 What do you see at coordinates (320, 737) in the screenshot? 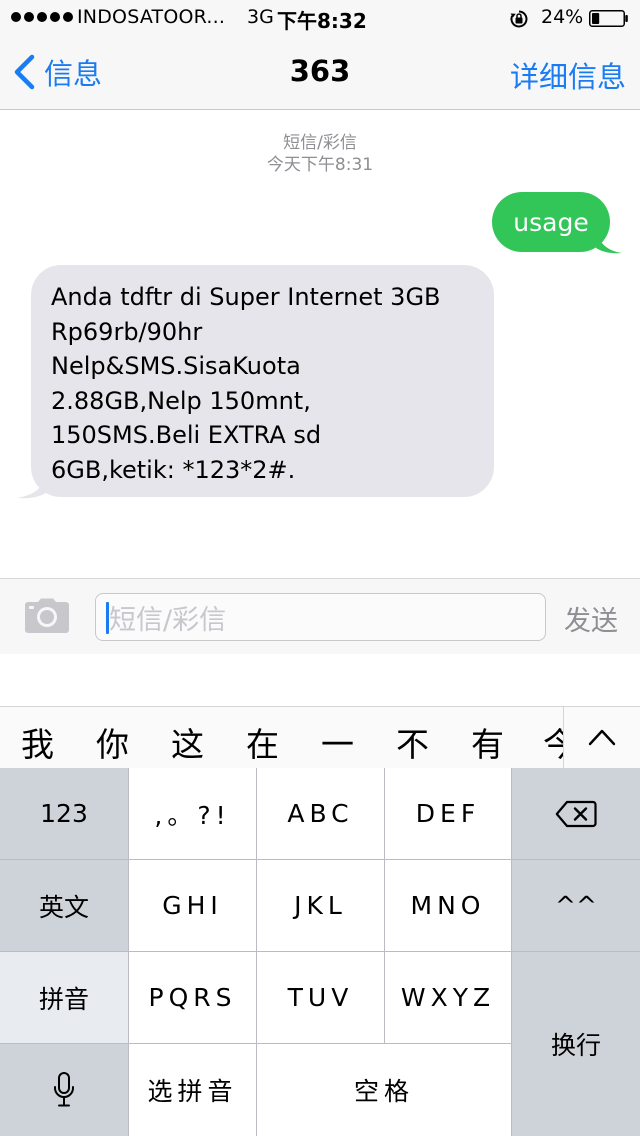
I see `candidate-bar: 我 你 这 在 一 不 有 今` at bounding box center [320, 737].